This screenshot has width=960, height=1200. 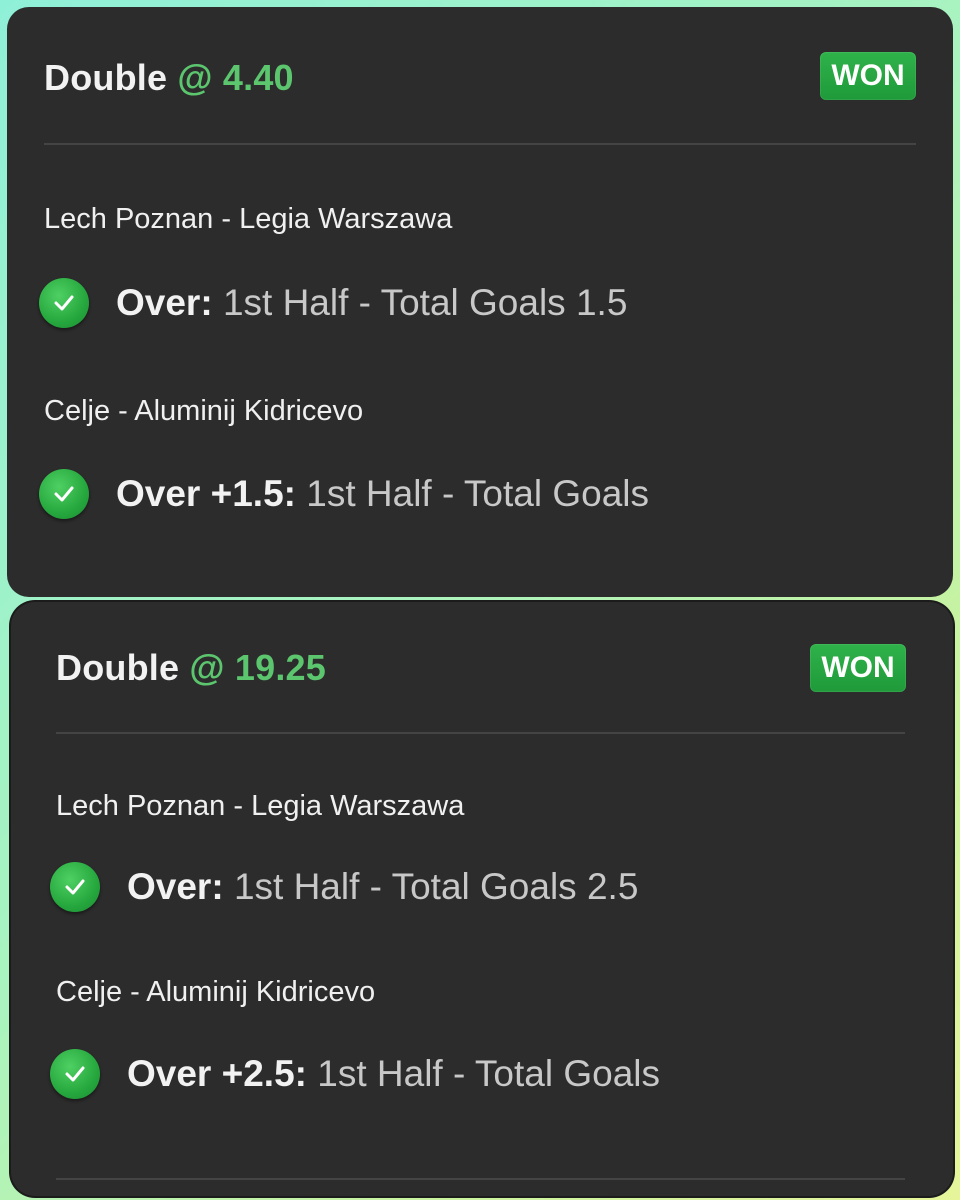 I want to click on slip-title: Double @ 19.25, so click(x=191, y=668).